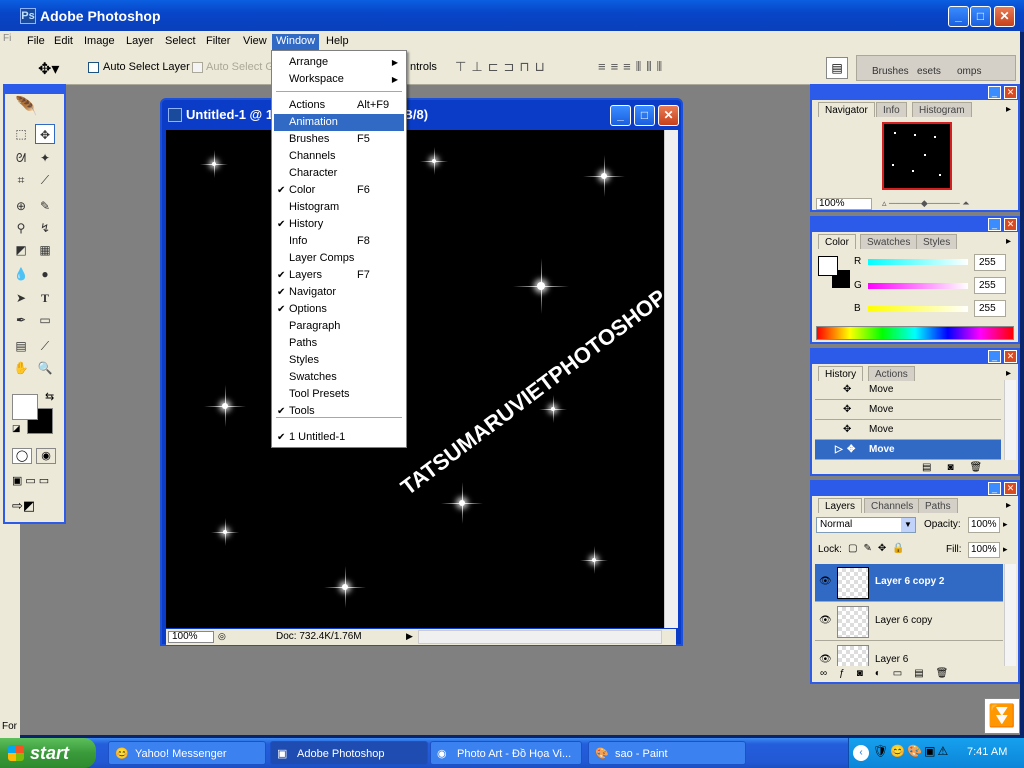 Image resolution: width=1024 pixels, height=768 pixels. I want to click on healing-brush-tool-icon: ⊕, so click(21, 206).